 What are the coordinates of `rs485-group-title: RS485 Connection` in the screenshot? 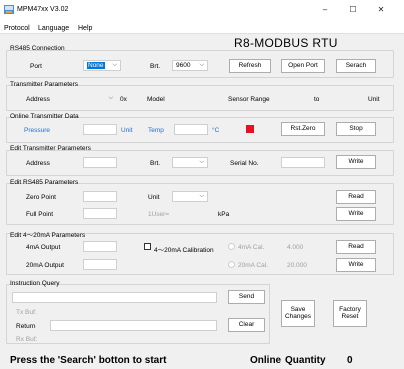 It's located at (37, 48).